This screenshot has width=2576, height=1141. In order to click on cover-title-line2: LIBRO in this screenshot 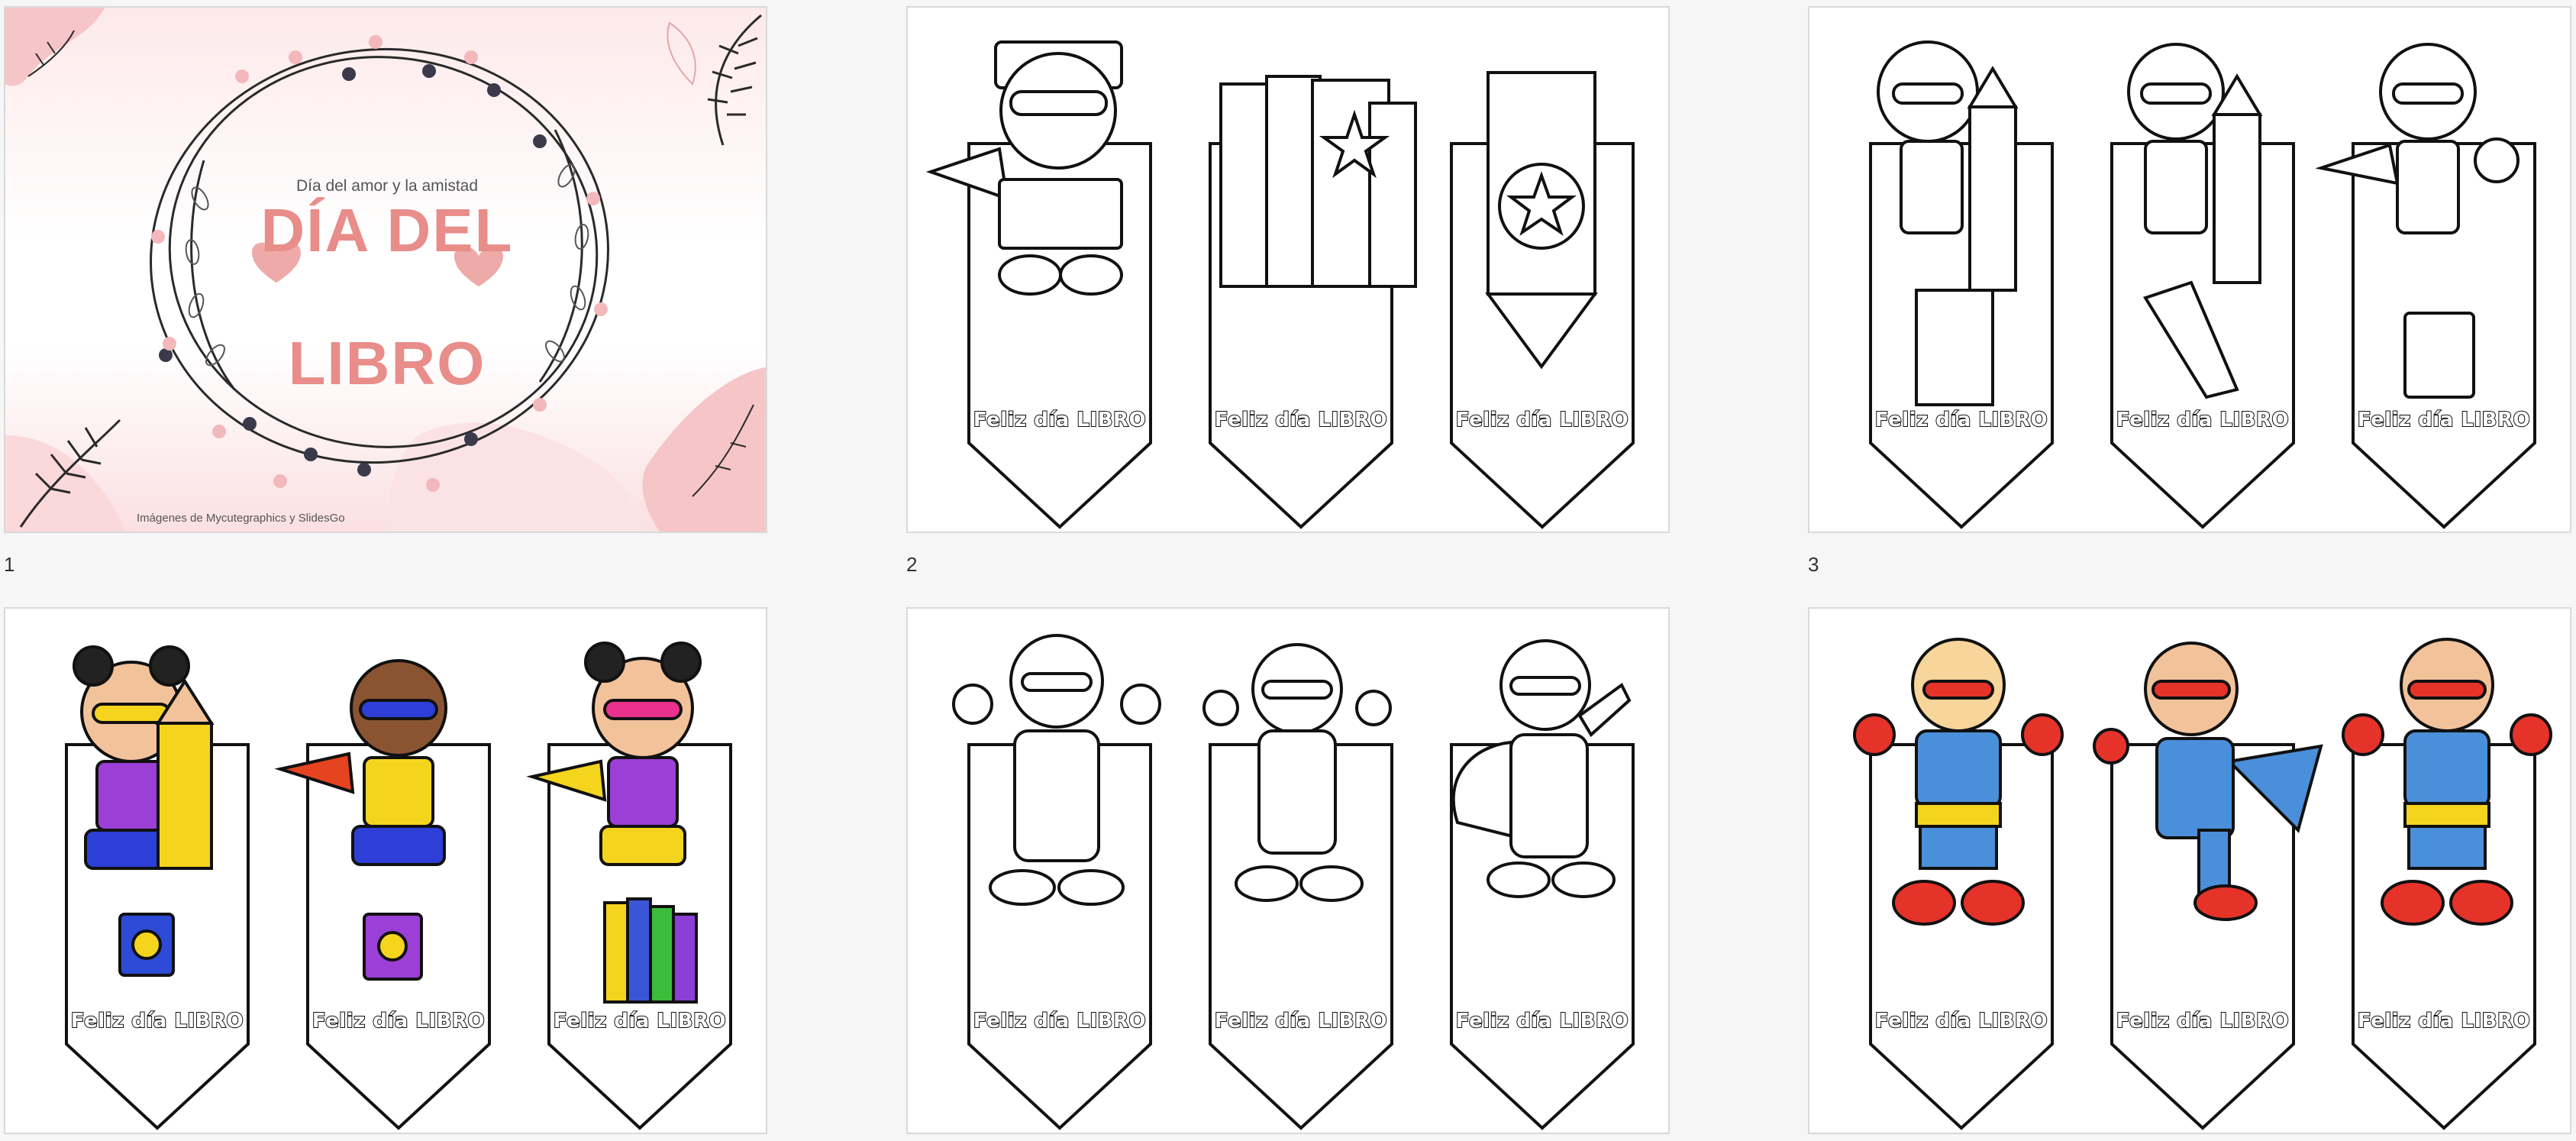, I will do `click(387, 363)`.